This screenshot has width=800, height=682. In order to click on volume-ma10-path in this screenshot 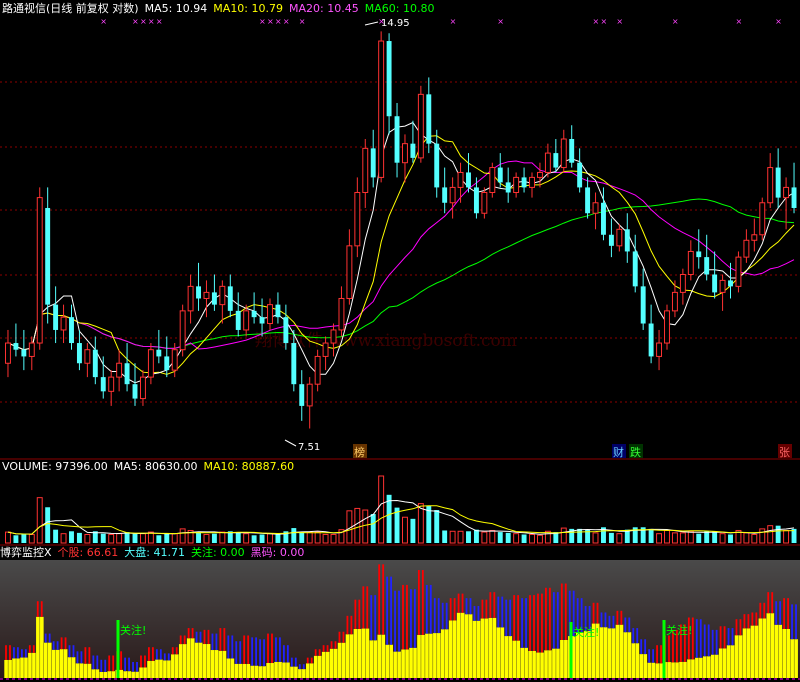, I will do `click(401, 520)`.